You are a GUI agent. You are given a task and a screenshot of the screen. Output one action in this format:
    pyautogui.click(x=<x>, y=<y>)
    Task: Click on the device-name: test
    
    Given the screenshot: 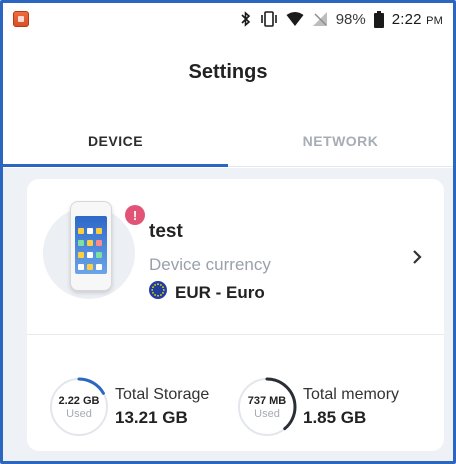 What is the action you would take?
    pyautogui.click(x=166, y=231)
    